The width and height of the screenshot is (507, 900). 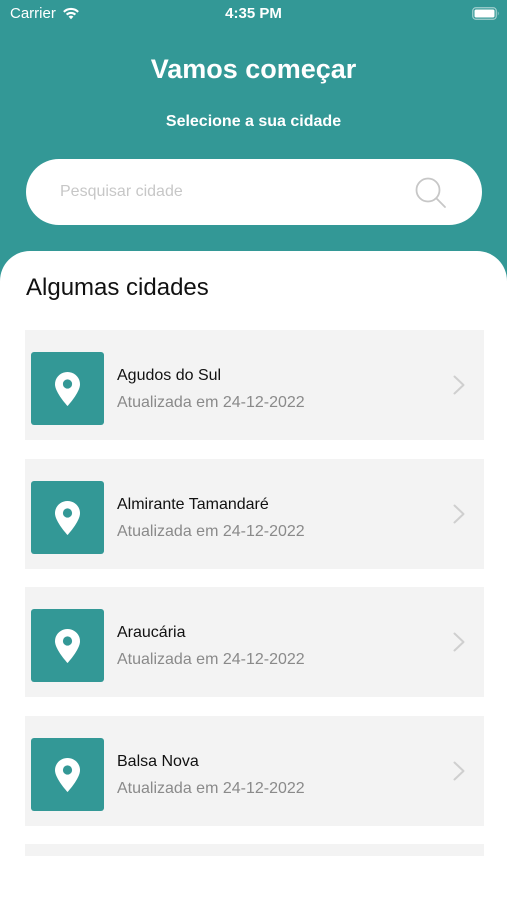 What do you see at coordinates (230, 192) in the screenshot?
I see `search-input` at bounding box center [230, 192].